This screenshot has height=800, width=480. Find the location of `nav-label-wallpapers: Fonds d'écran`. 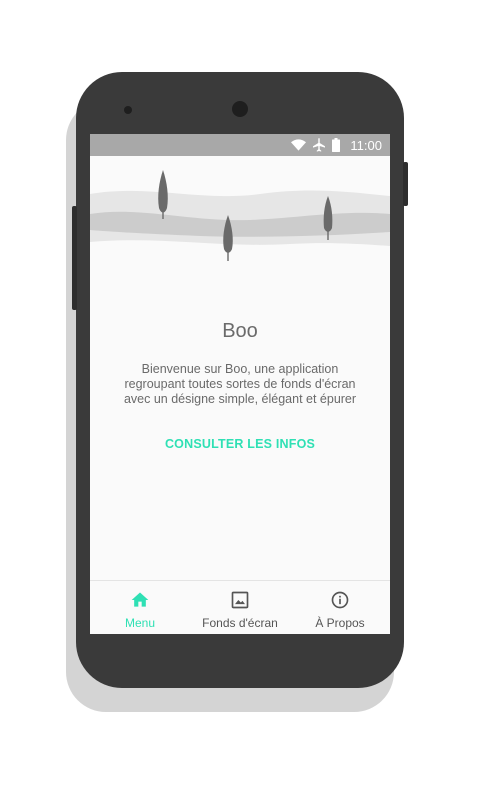

nav-label-wallpapers: Fonds d'écran is located at coordinates (240, 623).